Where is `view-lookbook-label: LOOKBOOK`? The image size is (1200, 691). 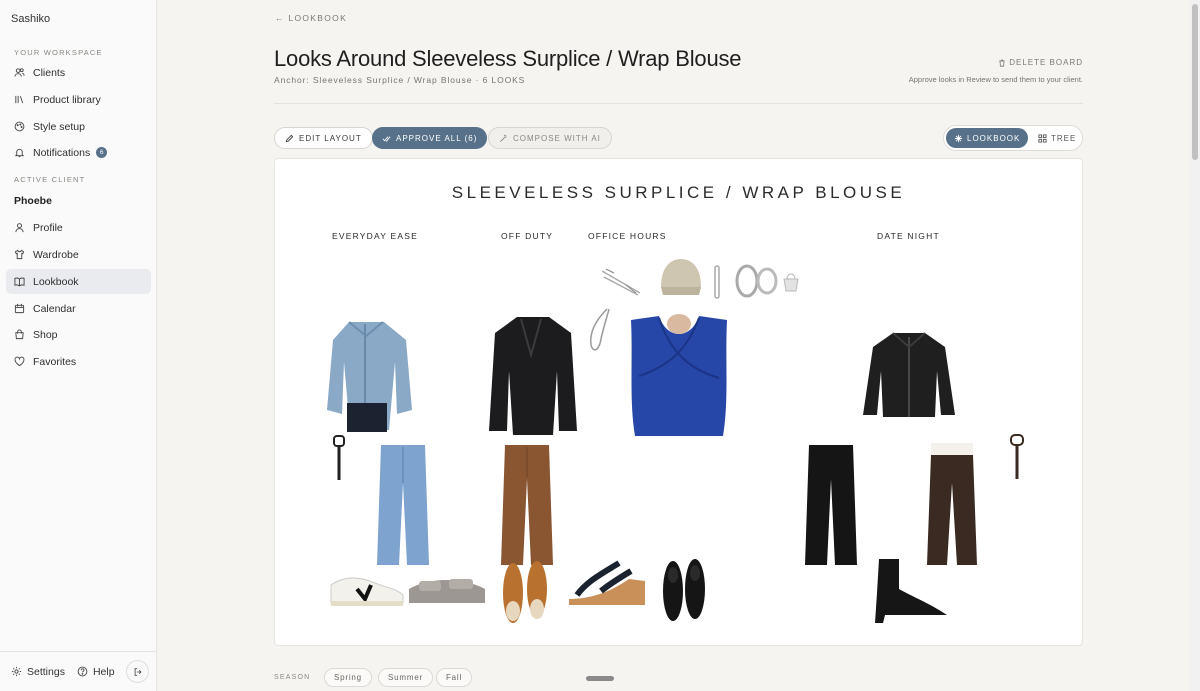
view-lookbook-label: LOOKBOOK is located at coordinates (994, 138).